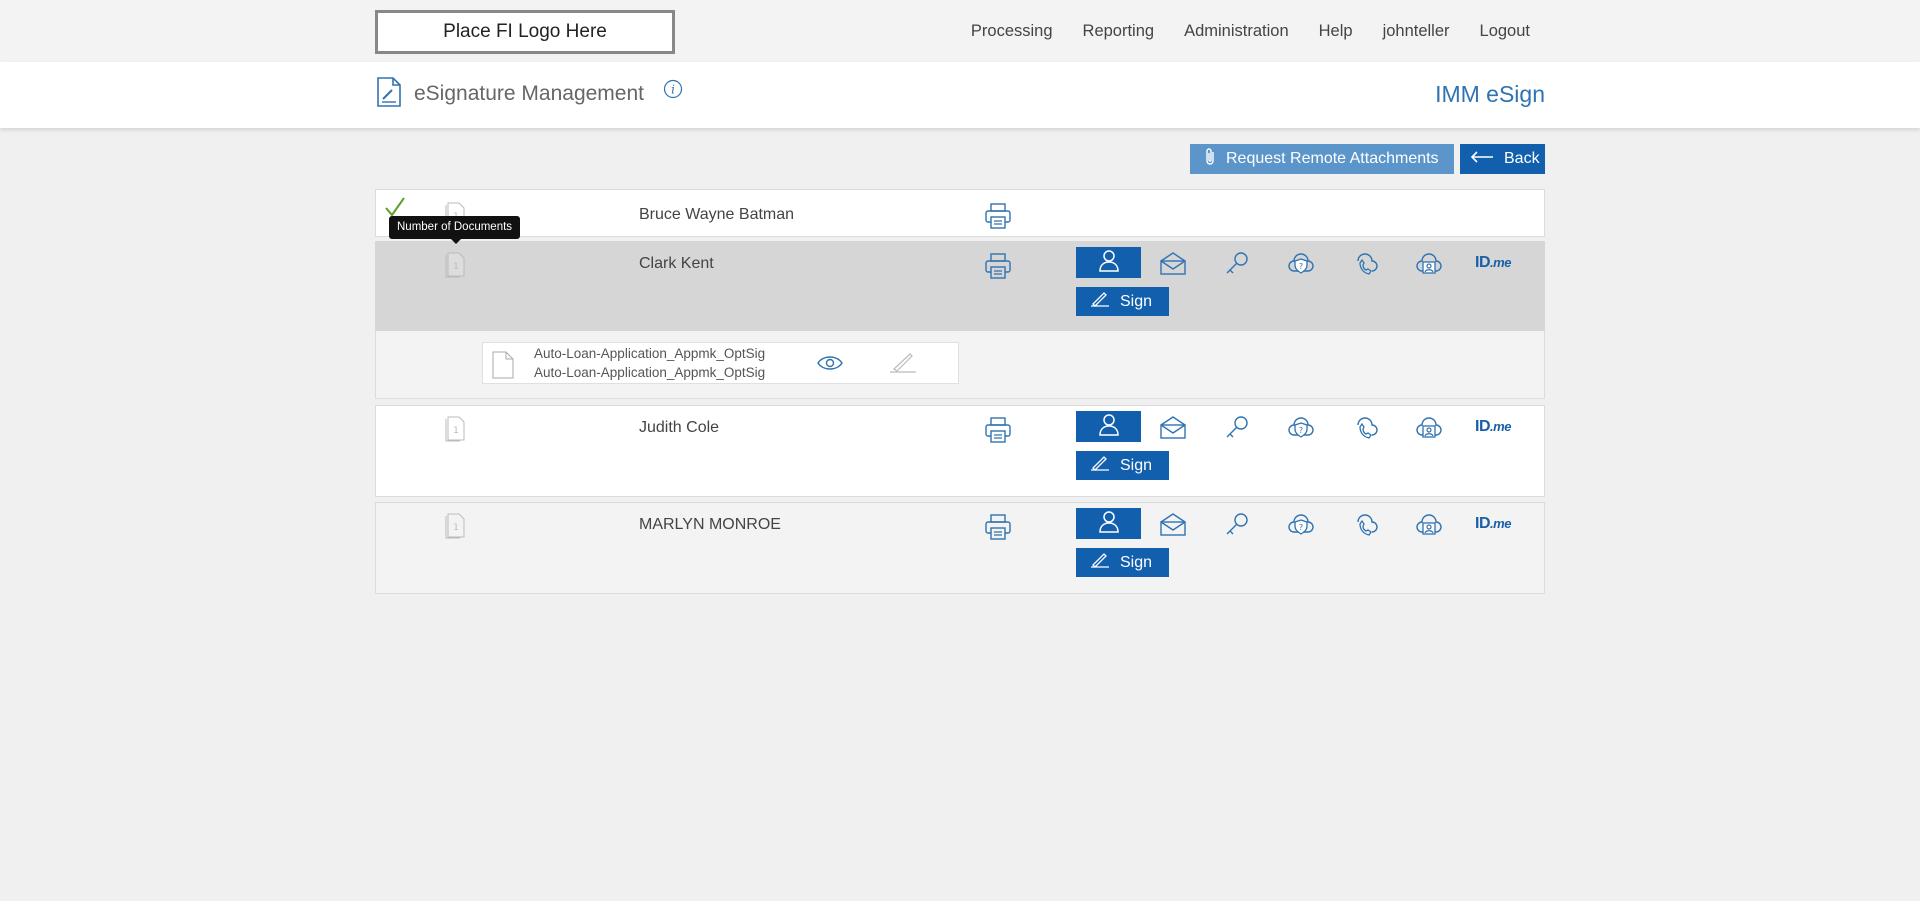  Describe the element at coordinates (960, 95) in the screenshot. I see `page-header: eSignature Management i IMM eSign` at that location.